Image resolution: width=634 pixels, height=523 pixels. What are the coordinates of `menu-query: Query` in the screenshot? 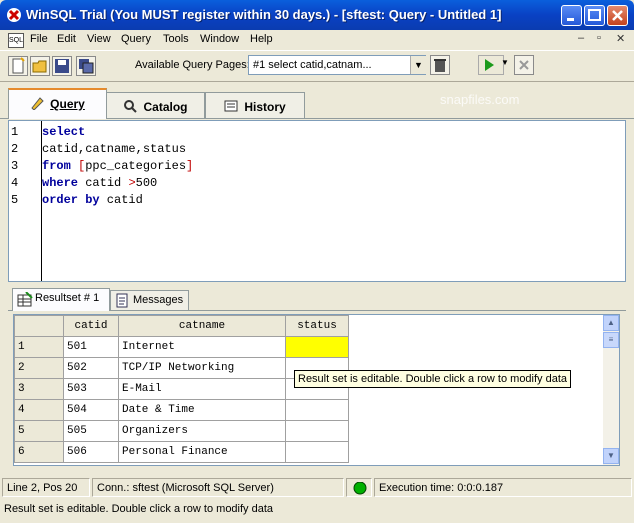 It's located at (136, 39).